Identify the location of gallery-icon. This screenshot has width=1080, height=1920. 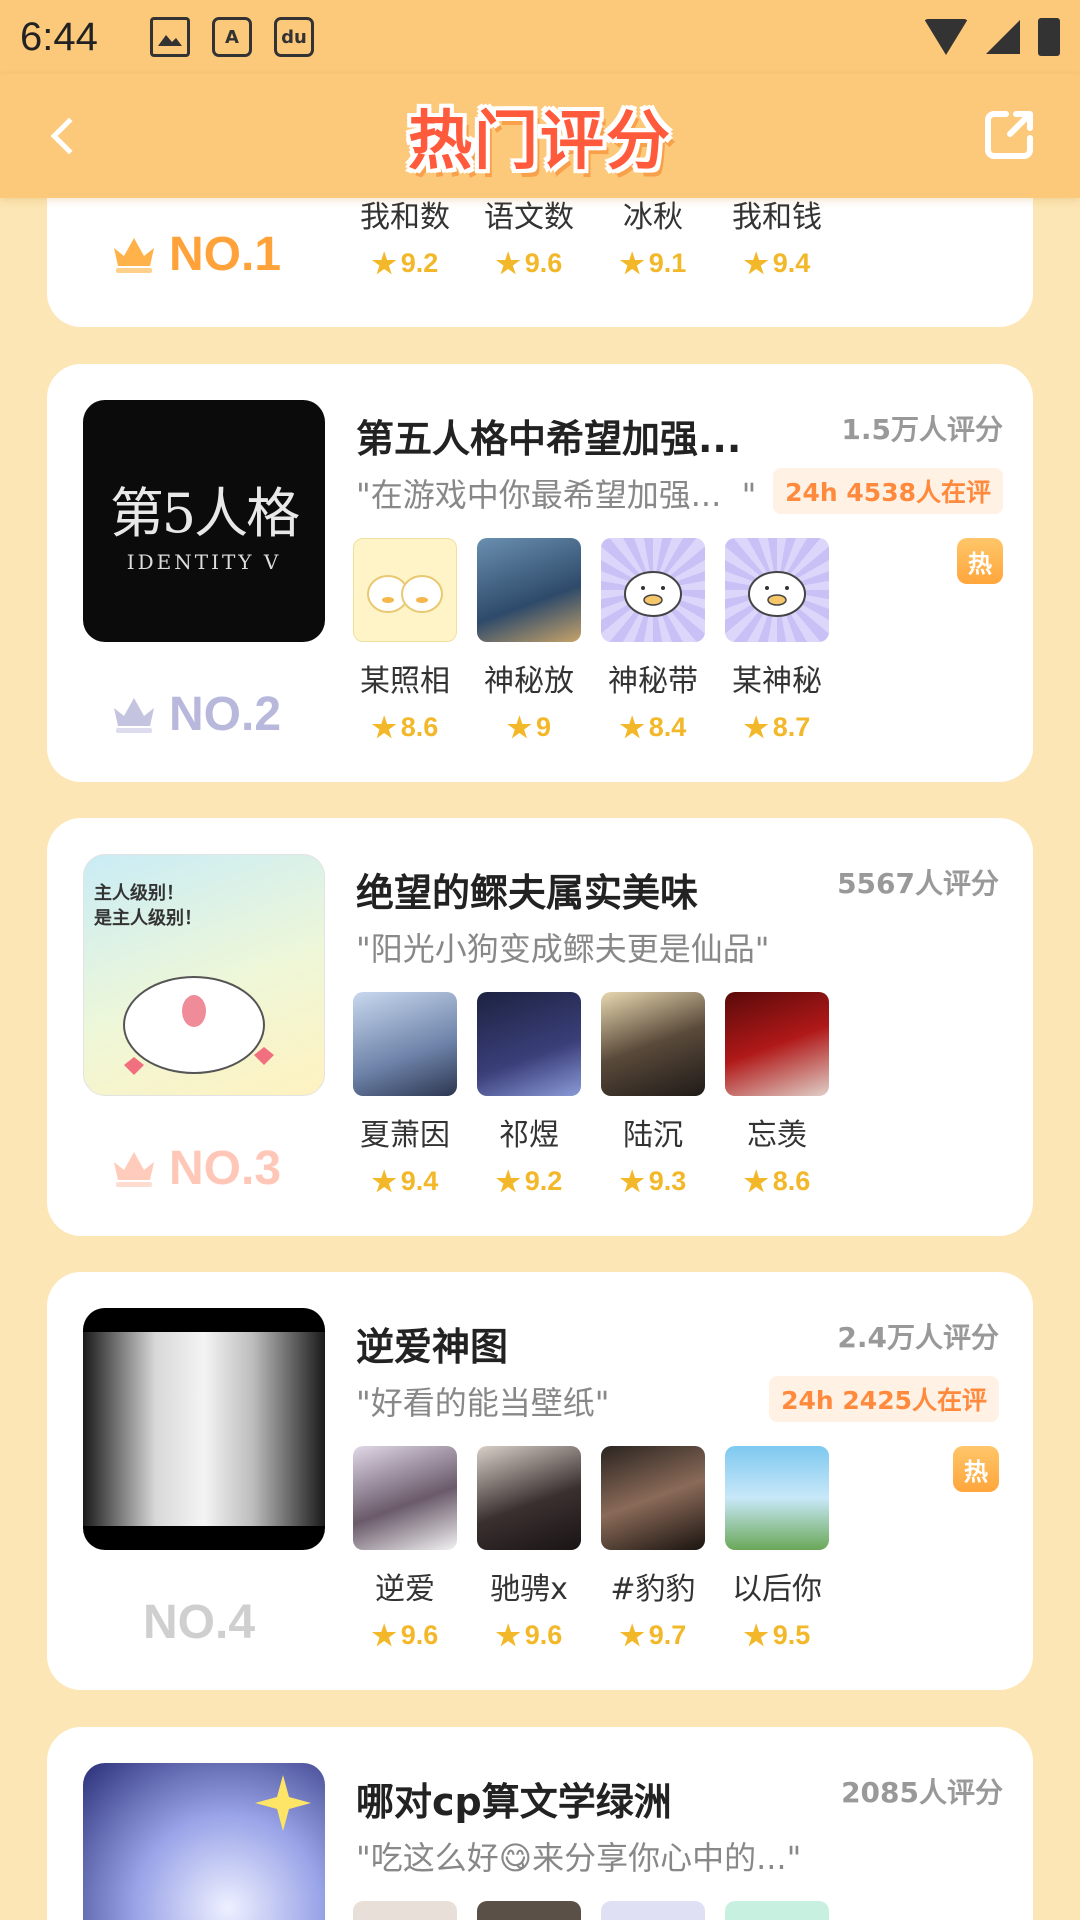
(170, 37).